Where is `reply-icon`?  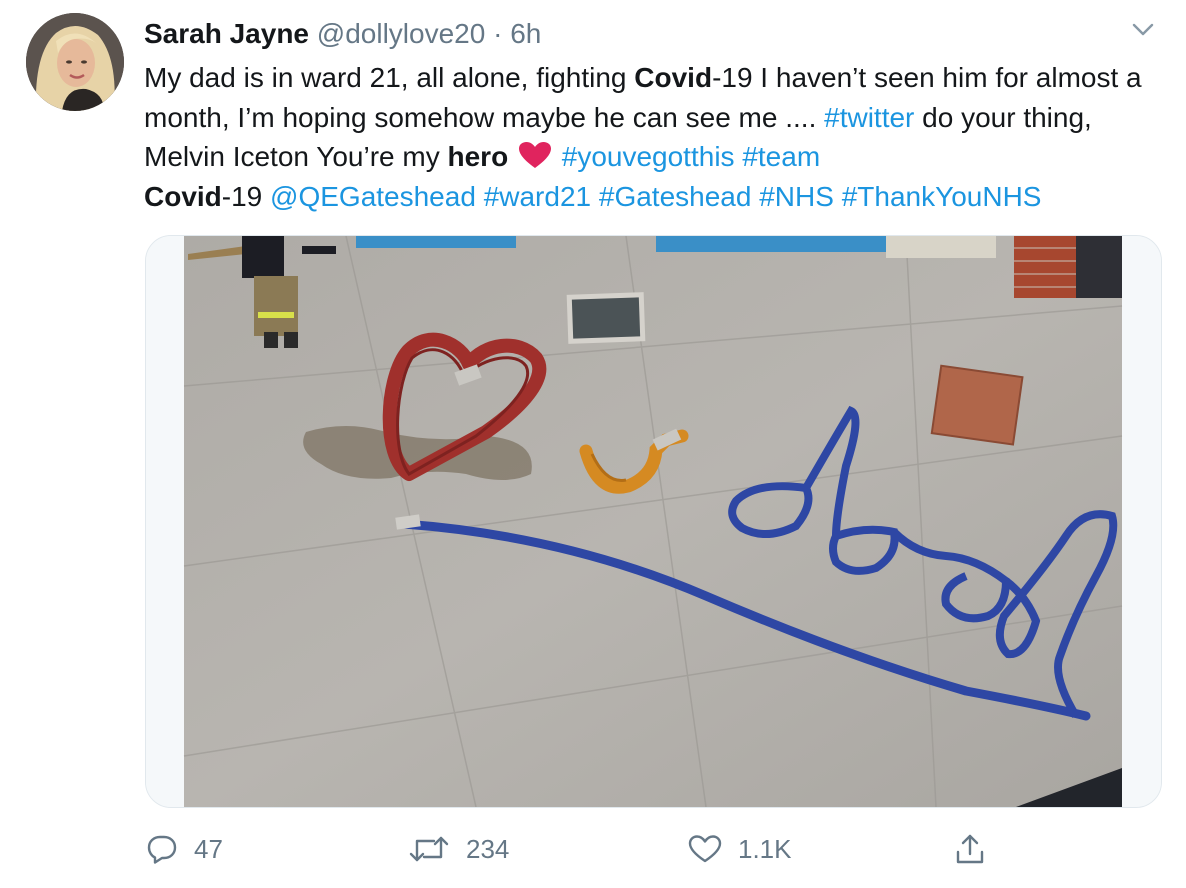
reply-icon is located at coordinates (162, 849).